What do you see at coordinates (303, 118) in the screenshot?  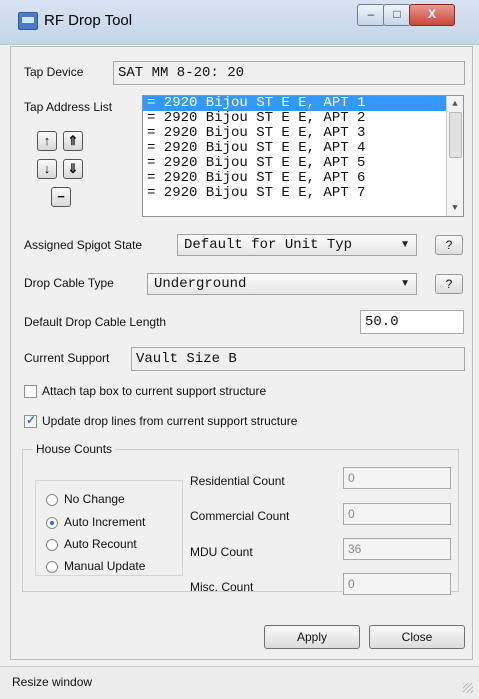 I see `list-item: = 2920 Bijou ST E E, APT 2` at bounding box center [303, 118].